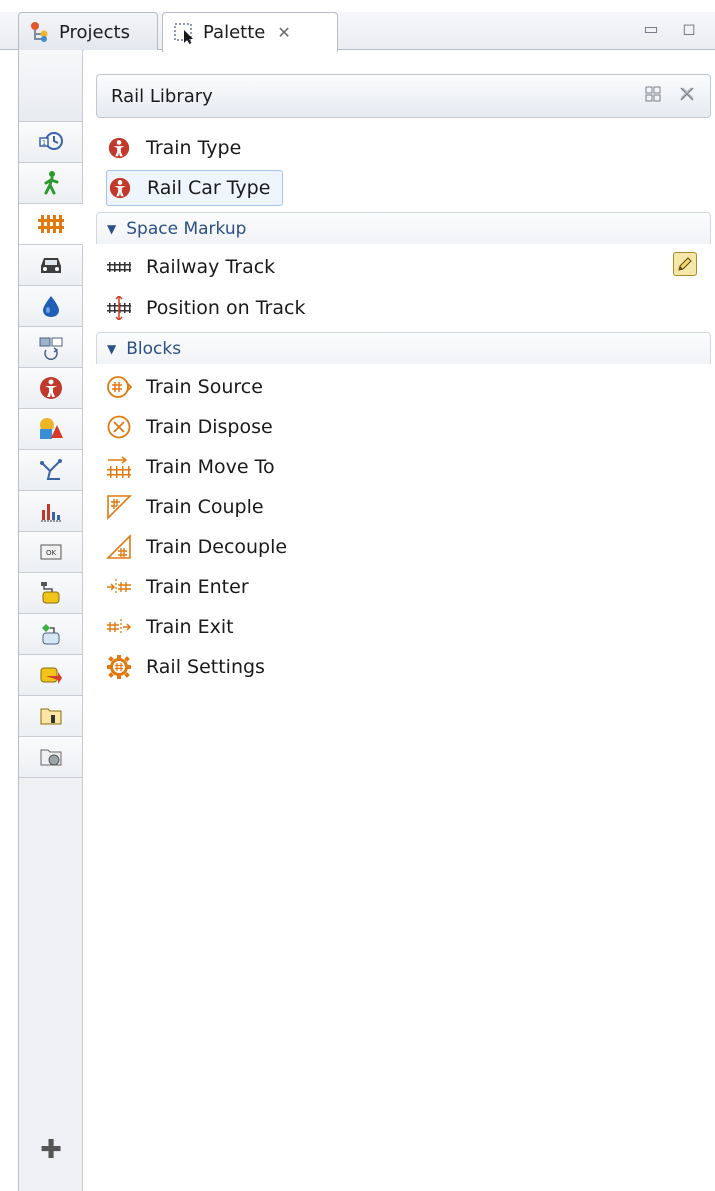  Describe the element at coordinates (41, 32) in the screenshot. I see `projects-icon` at that location.